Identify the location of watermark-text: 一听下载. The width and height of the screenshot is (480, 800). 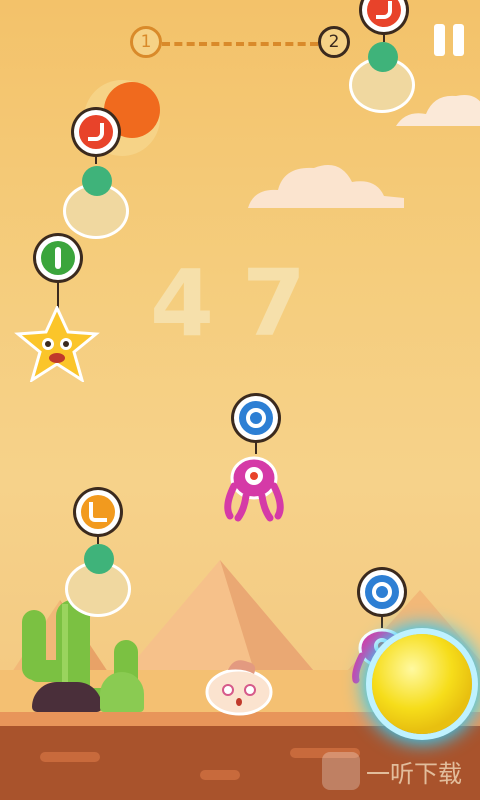
(414, 773).